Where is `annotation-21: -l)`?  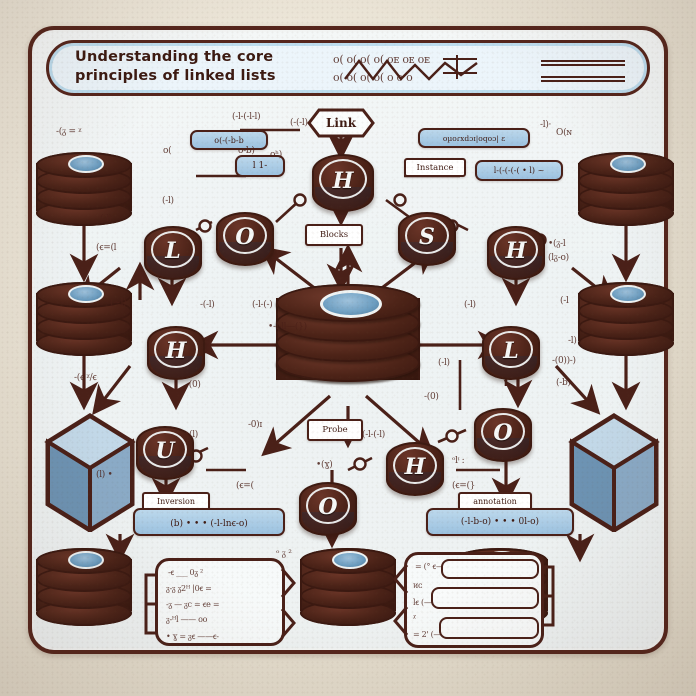 annotation-21: -l) is located at coordinates (572, 341).